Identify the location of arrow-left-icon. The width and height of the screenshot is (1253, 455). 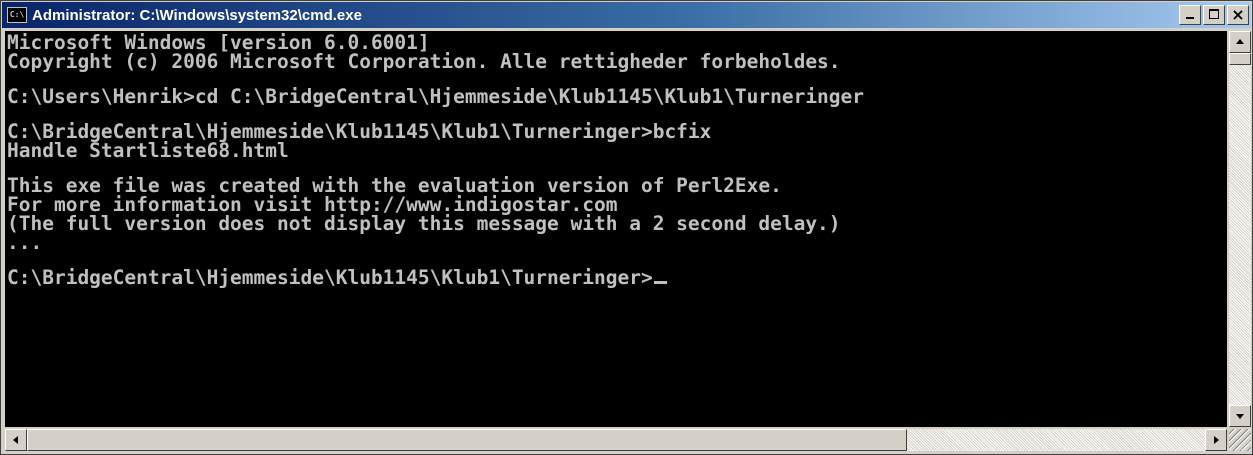
(15, 440).